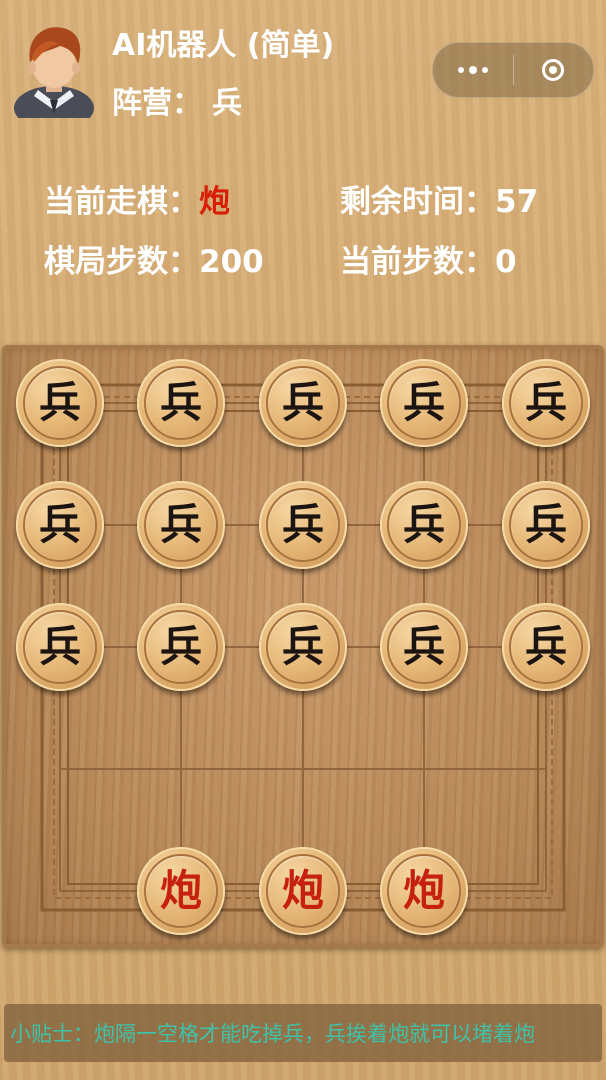  I want to click on player-name: AI机器人 (简单), so click(223, 45).